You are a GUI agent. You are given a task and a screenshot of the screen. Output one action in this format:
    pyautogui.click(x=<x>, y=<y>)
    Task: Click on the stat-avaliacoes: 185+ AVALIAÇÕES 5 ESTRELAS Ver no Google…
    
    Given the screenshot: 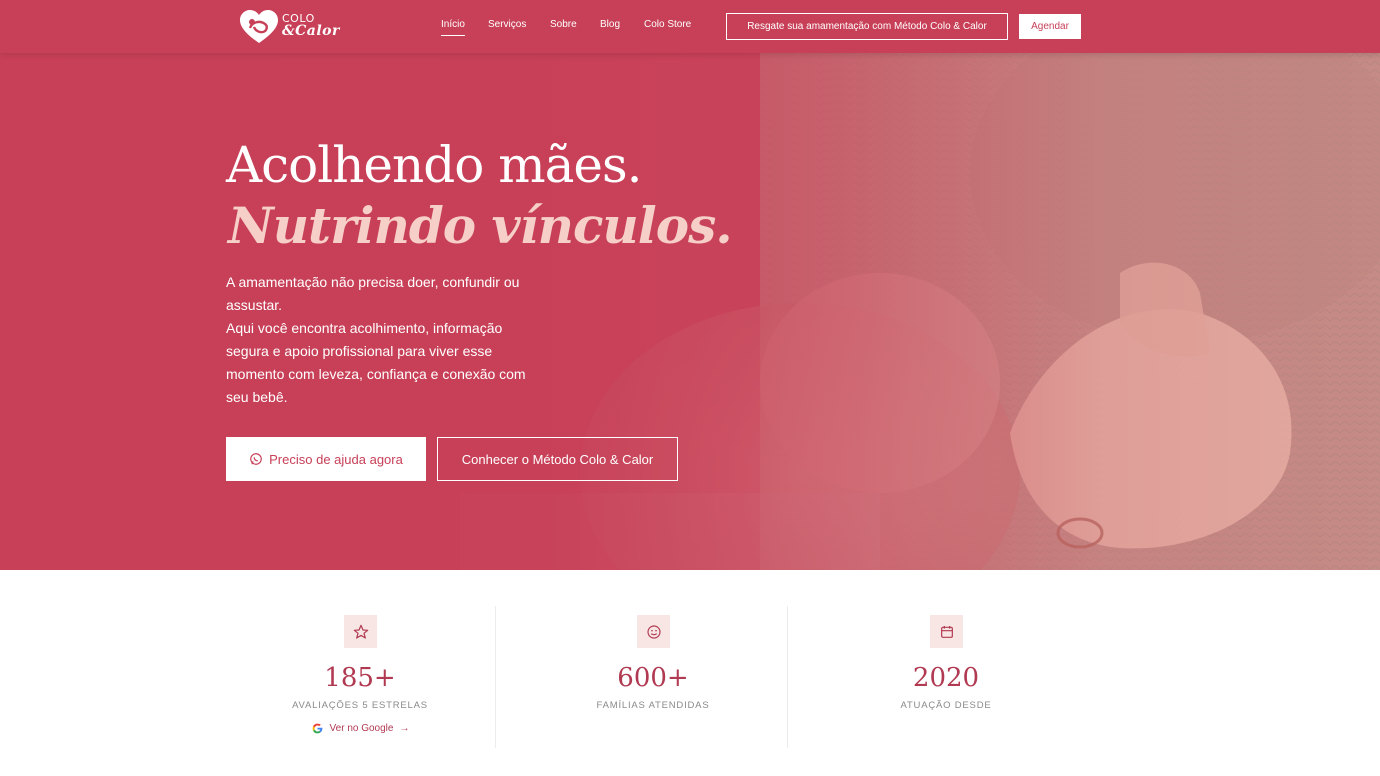 What is the action you would take?
    pyautogui.click(x=360, y=660)
    